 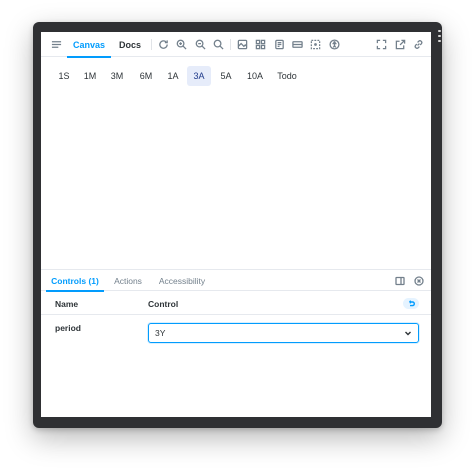 What do you see at coordinates (130, 44) in the screenshot?
I see `tab-docs: Docs` at bounding box center [130, 44].